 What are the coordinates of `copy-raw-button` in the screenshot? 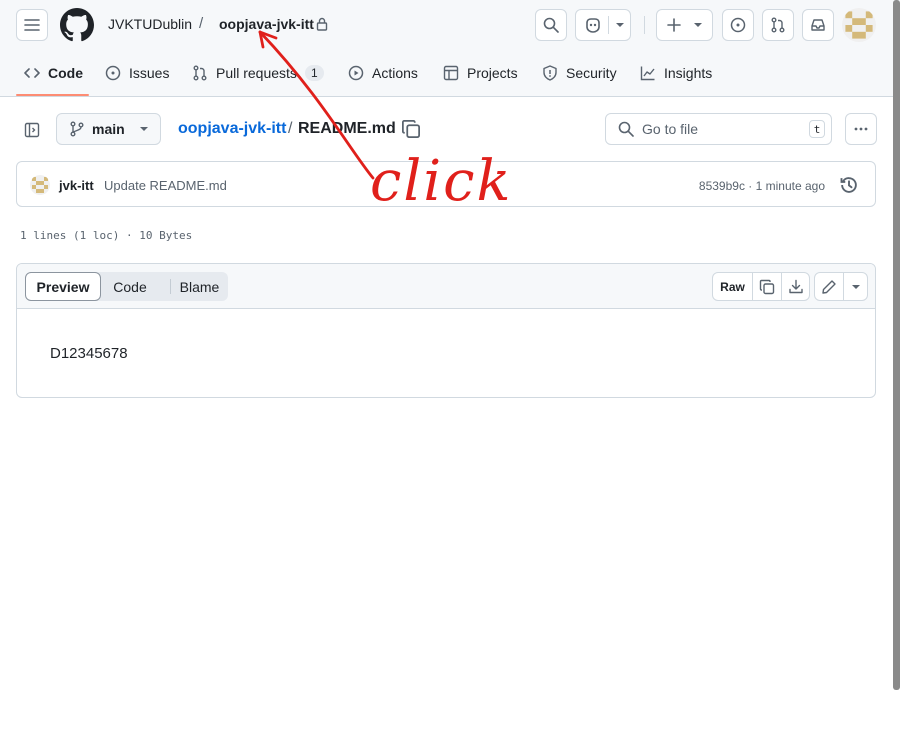 It's located at (767, 286).